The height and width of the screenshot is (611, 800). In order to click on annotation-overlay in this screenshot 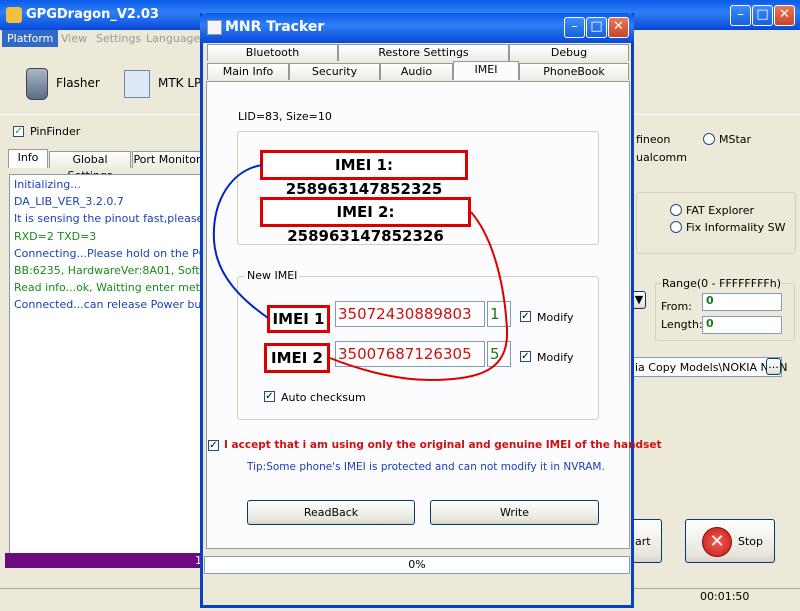, I will do `click(360, 273)`.